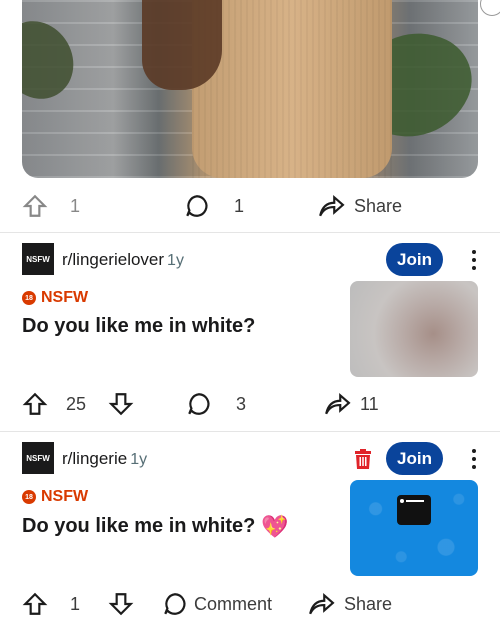 This screenshot has width=500, height=625. I want to click on delete-icon, so click(363, 459).